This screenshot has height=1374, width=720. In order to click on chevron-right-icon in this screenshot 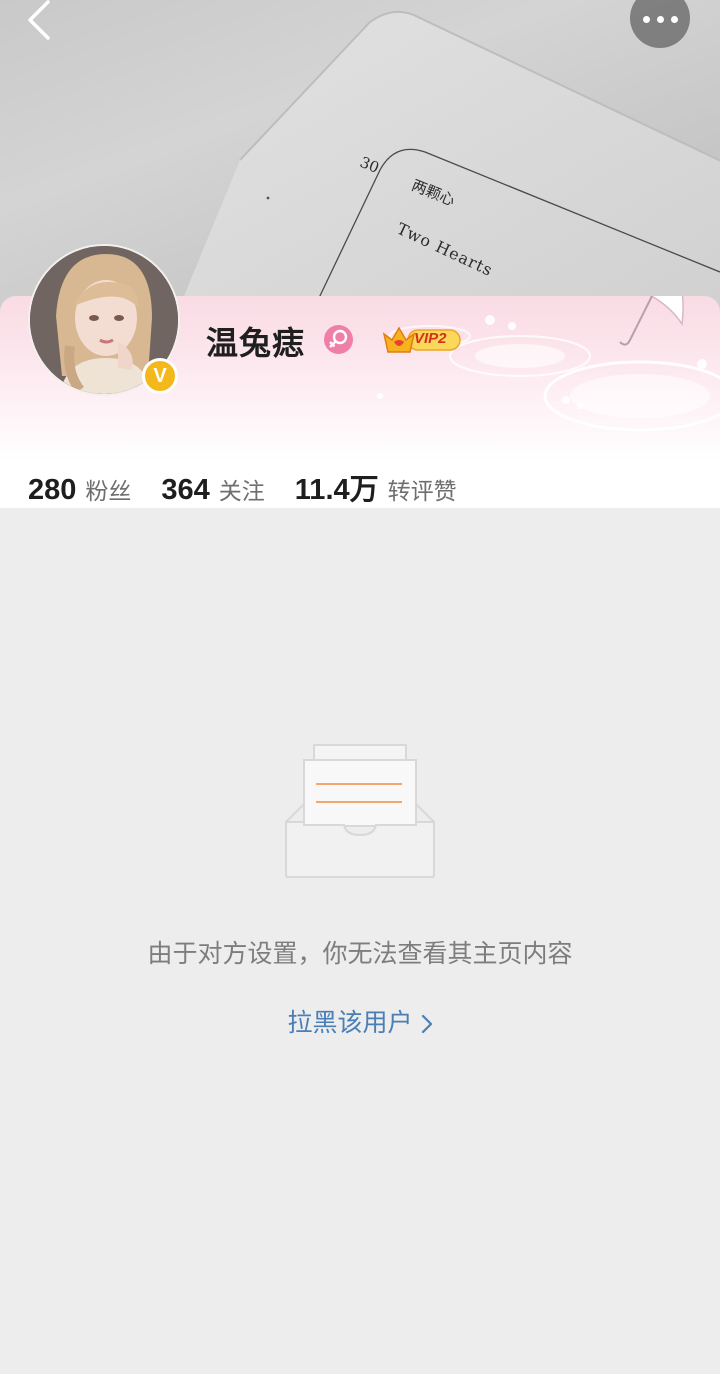, I will do `click(426, 1024)`.